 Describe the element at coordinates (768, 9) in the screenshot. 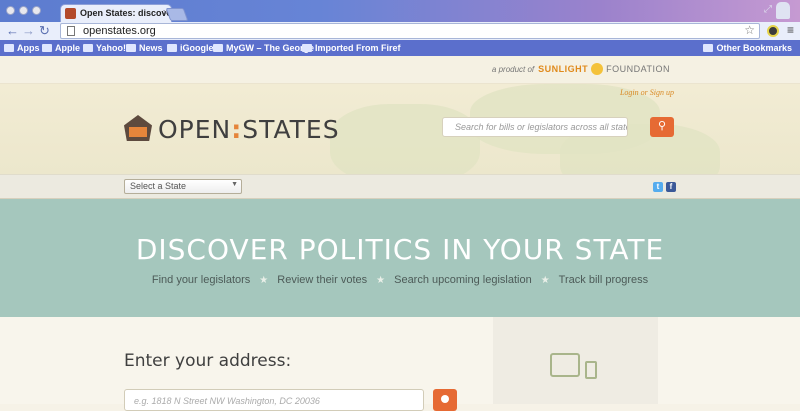

I see `fullscreen-icon: ⤢` at that location.